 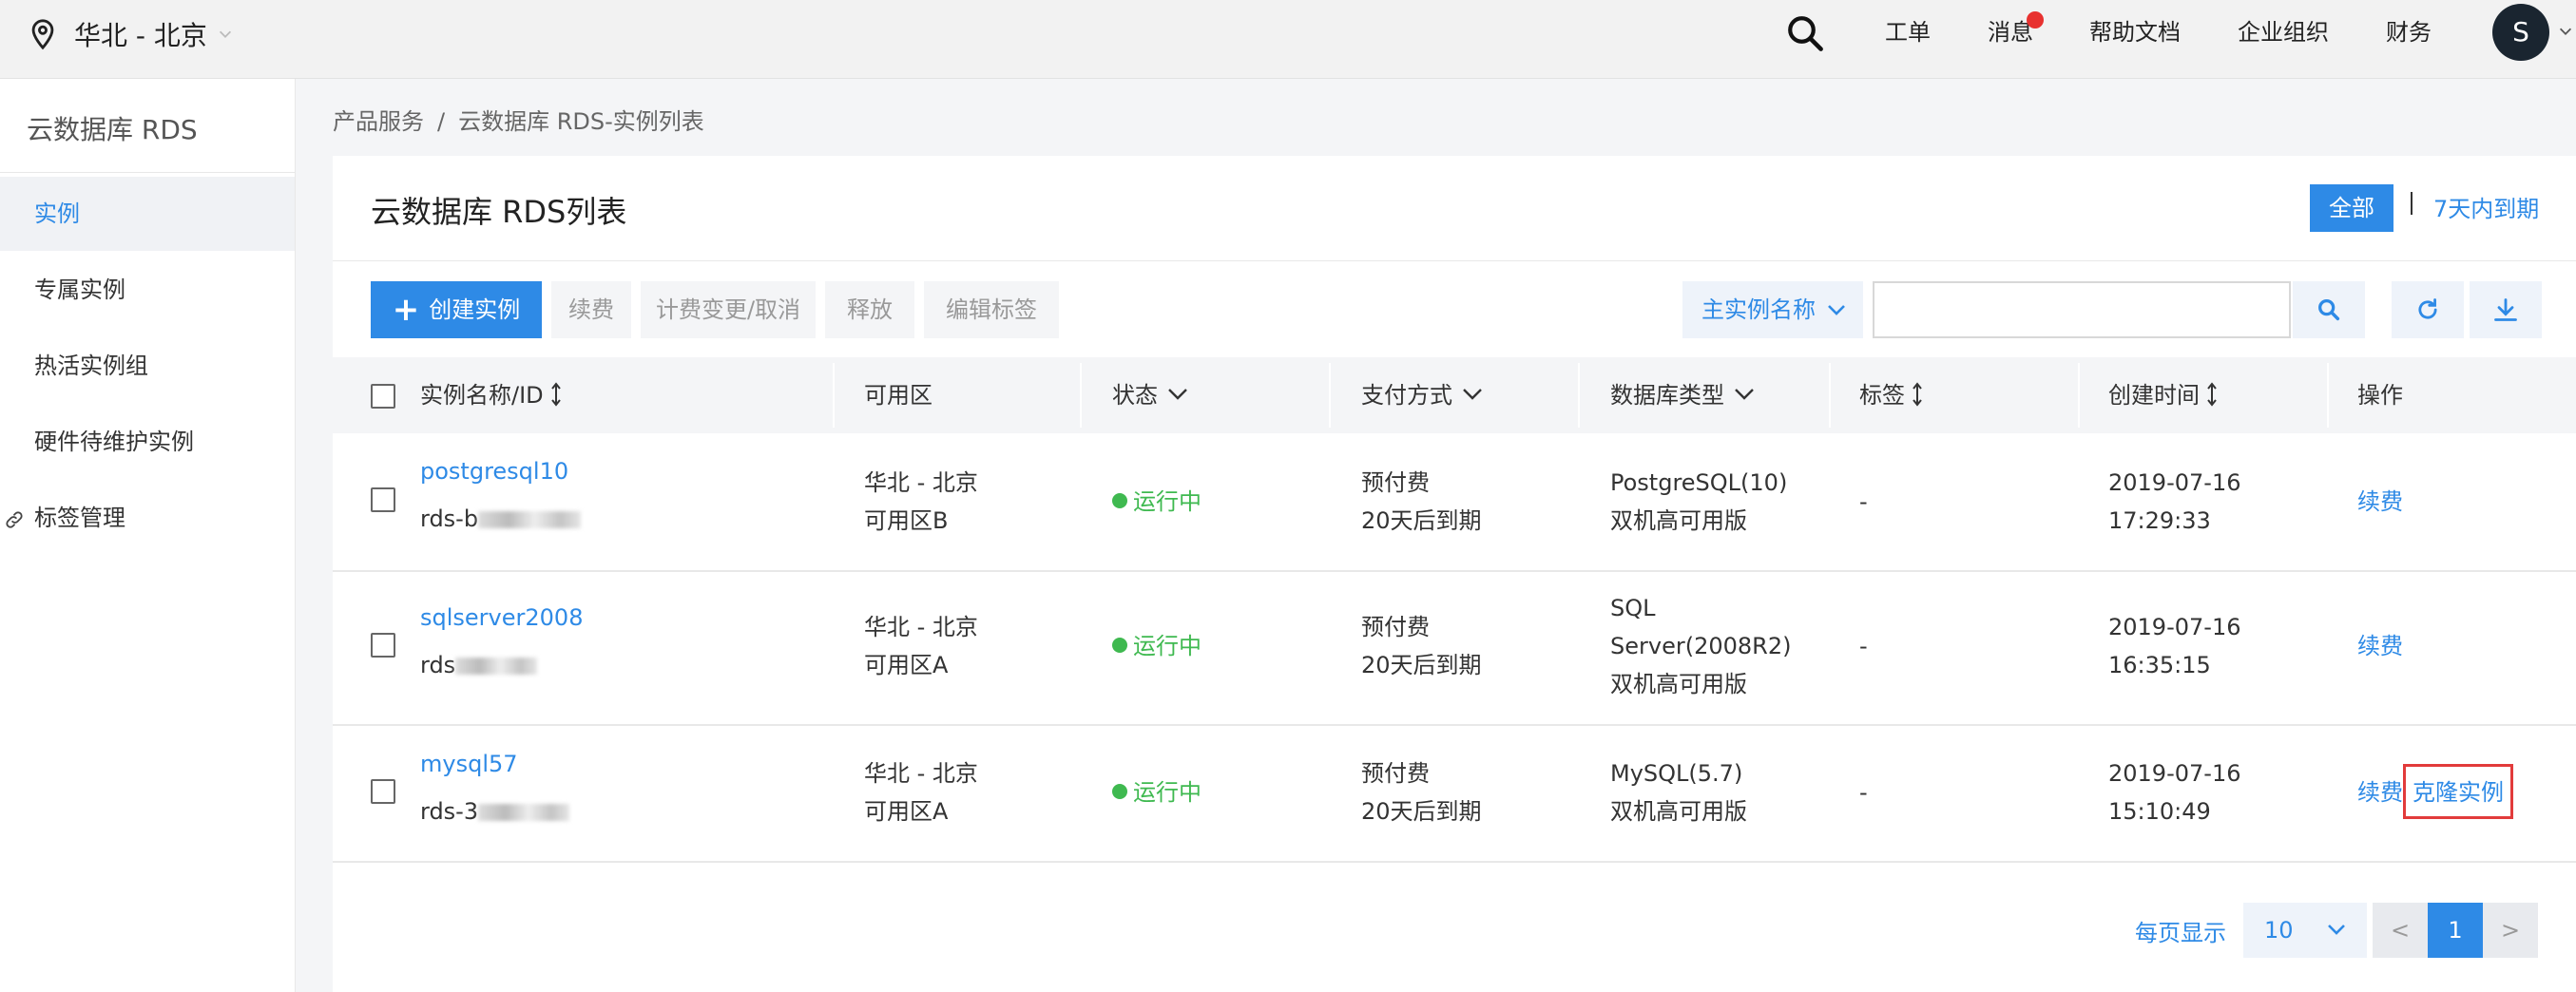 I want to click on renew-button: 续费, so click(x=591, y=310).